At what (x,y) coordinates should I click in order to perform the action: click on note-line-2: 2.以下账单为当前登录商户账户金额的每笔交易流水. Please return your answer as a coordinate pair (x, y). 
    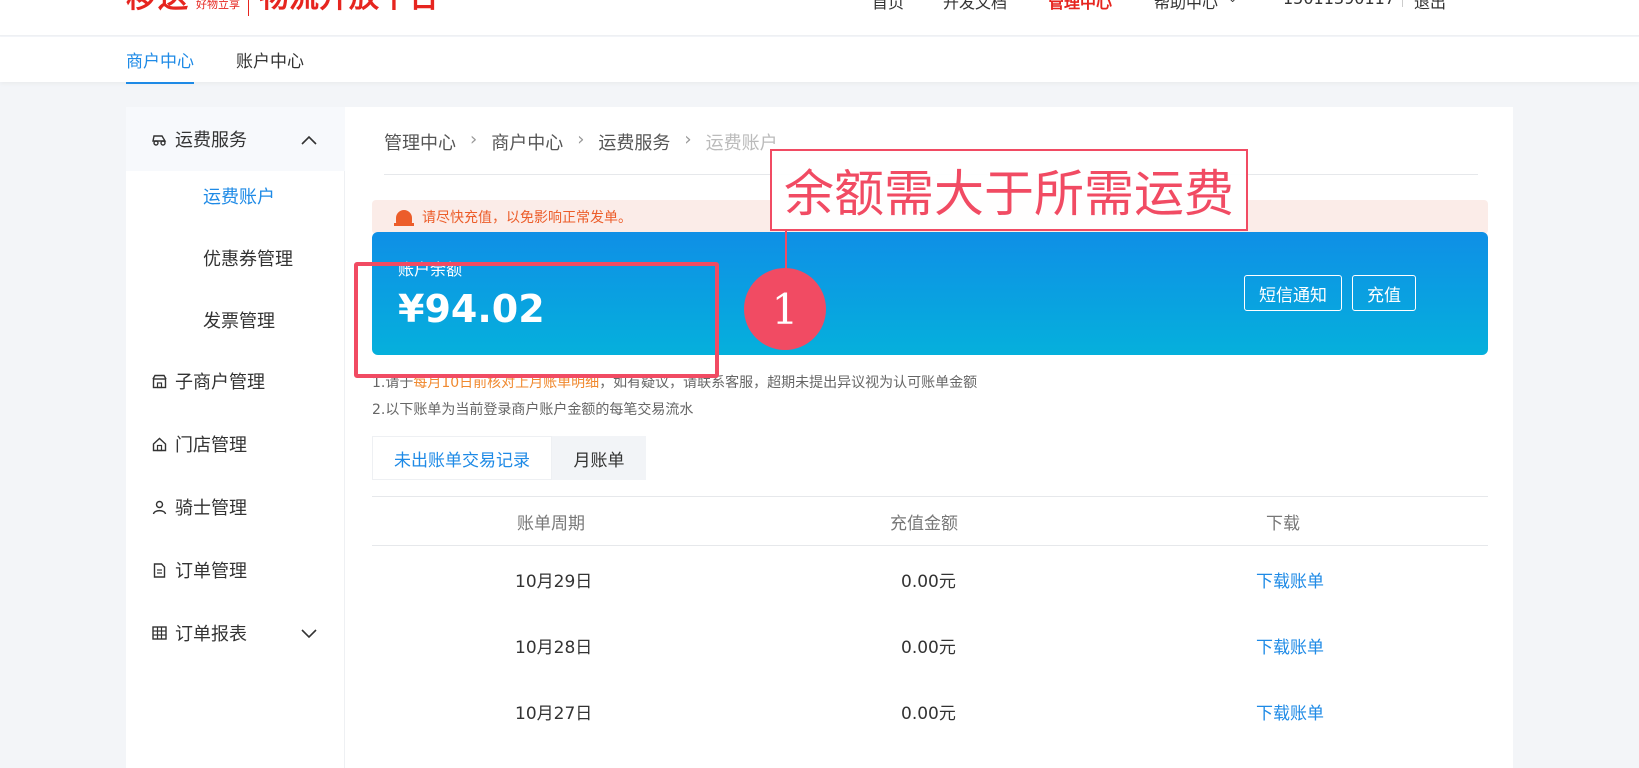
    Looking at the image, I should click on (533, 410).